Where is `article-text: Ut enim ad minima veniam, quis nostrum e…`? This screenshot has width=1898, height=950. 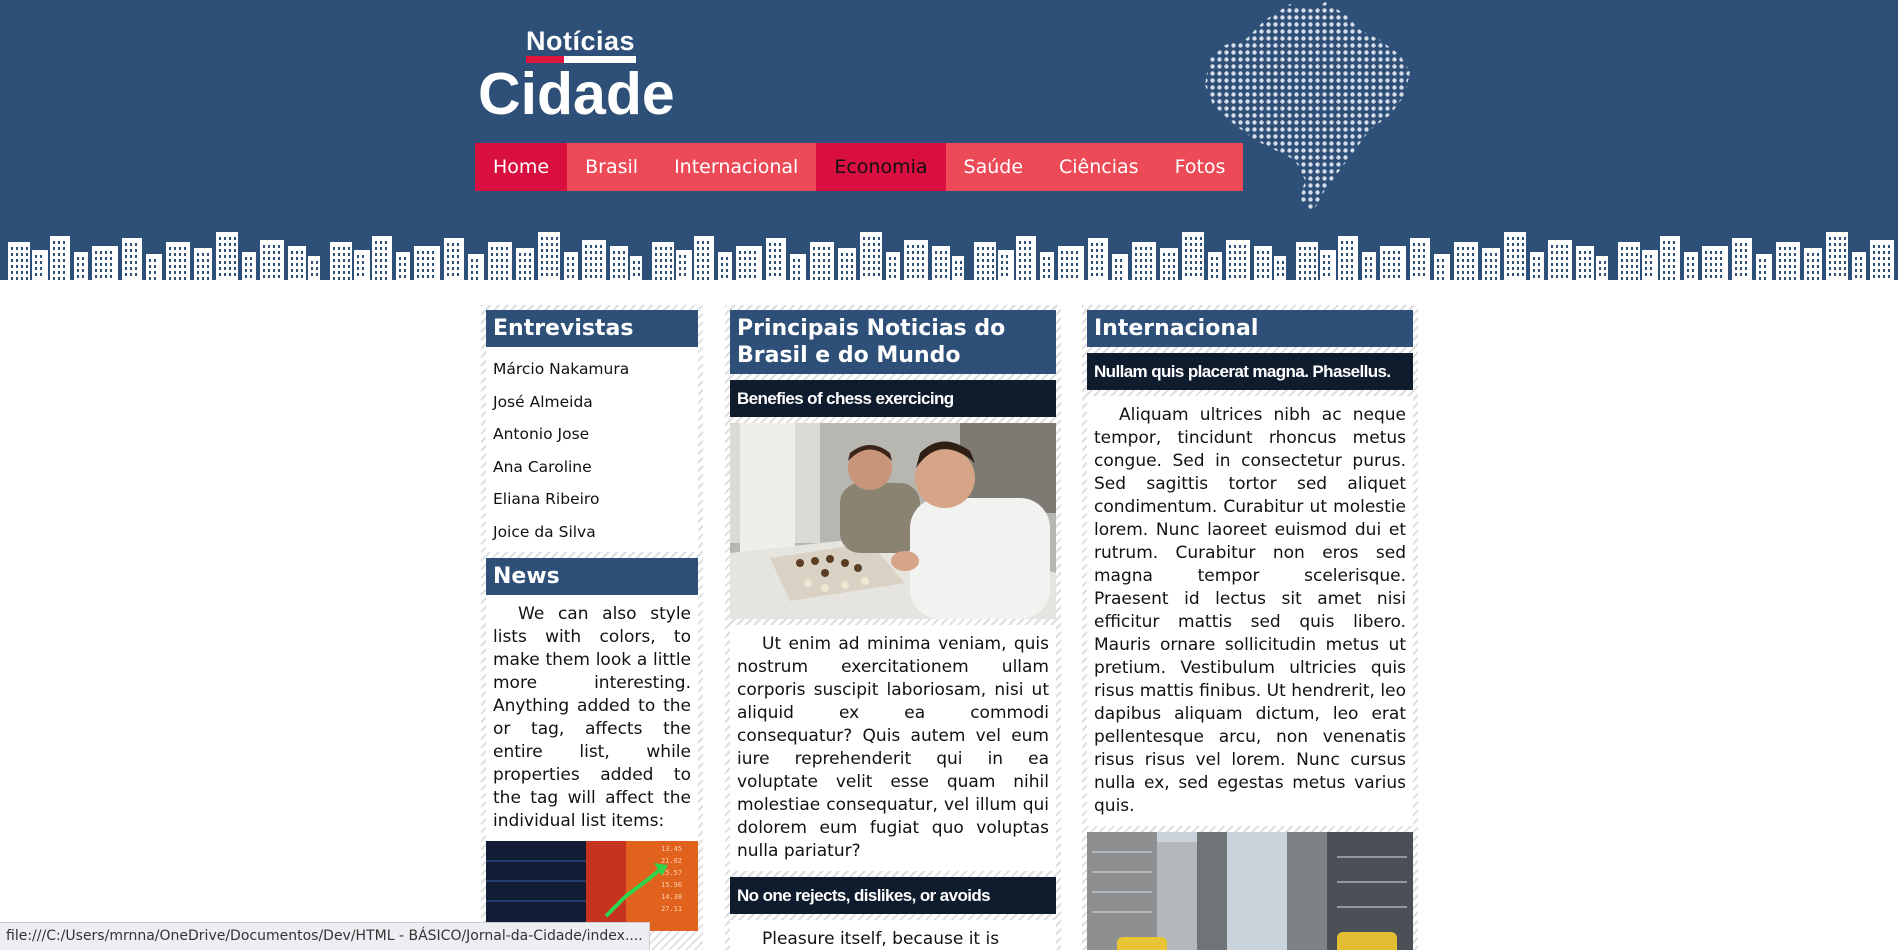
article-text: Ut enim ad minima veniam, quis nostrum e… is located at coordinates (893, 748).